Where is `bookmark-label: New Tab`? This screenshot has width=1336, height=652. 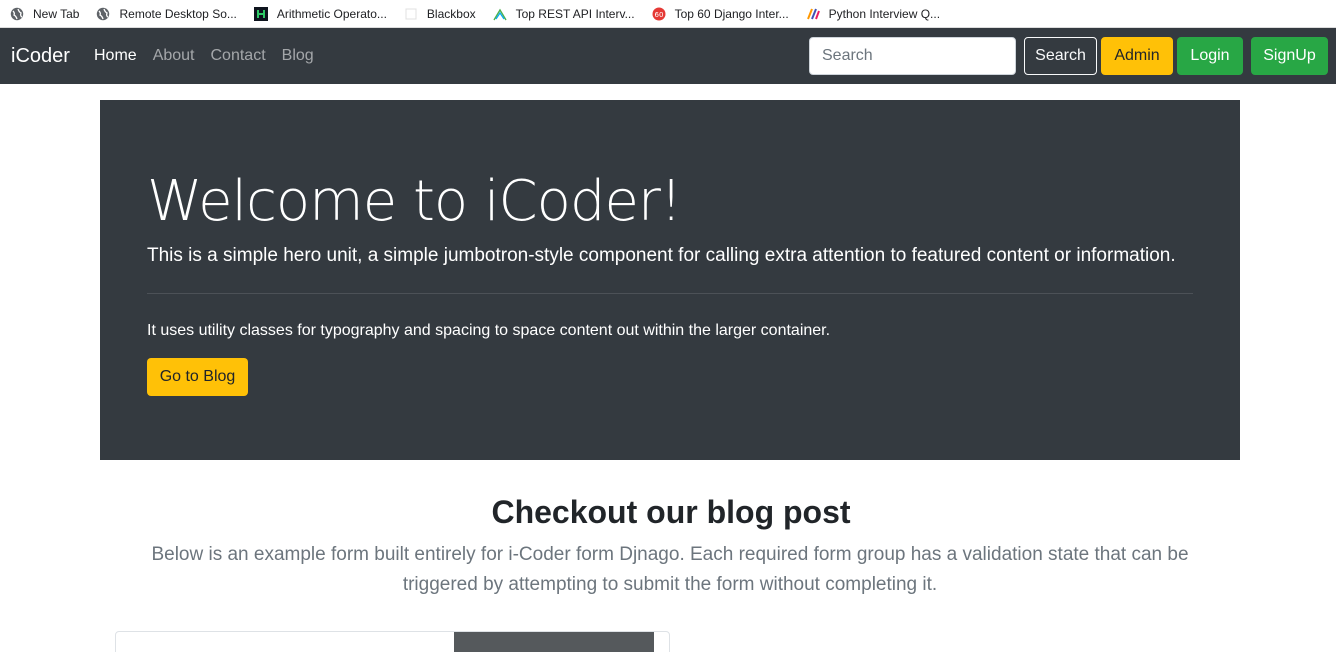 bookmark-label: New Tab is located at coordinates (56, 13).